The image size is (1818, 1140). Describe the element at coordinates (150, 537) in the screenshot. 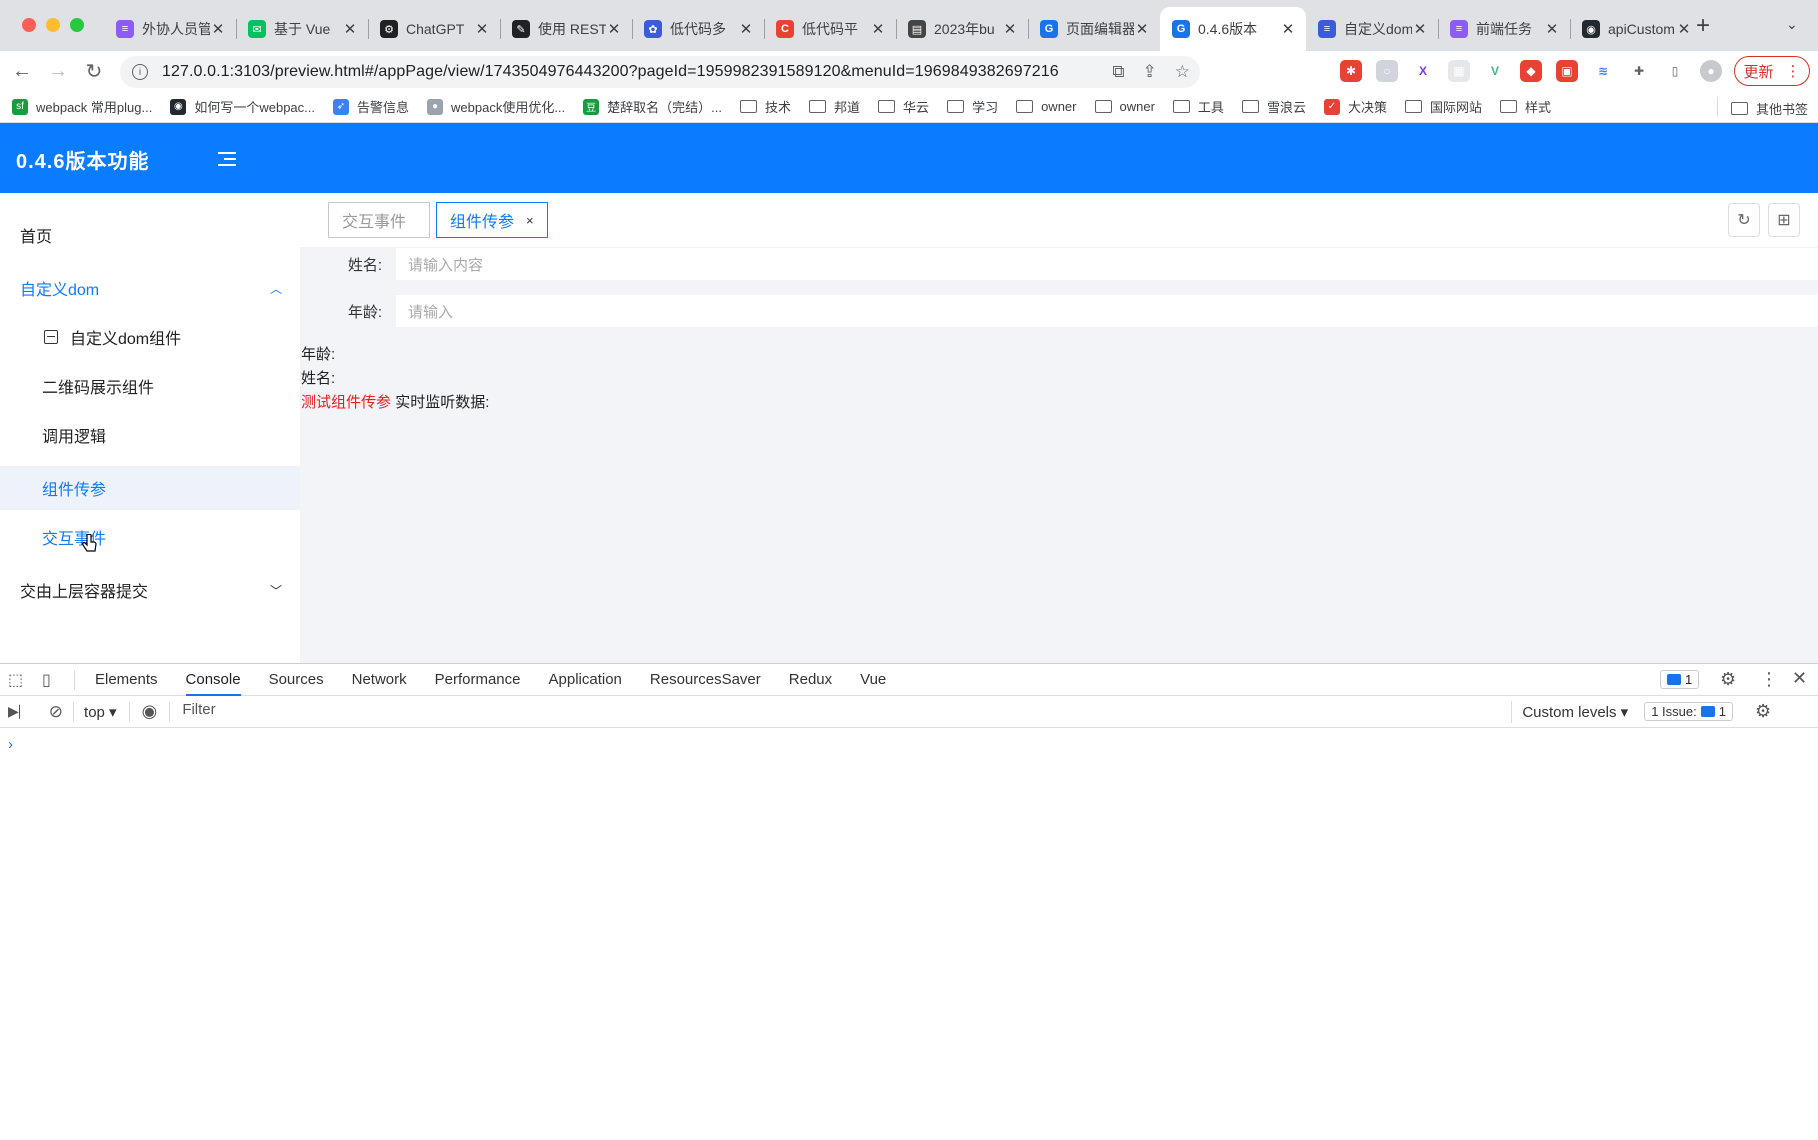

I see `sidebar-item-interaction-events: 交互事件` at that location.